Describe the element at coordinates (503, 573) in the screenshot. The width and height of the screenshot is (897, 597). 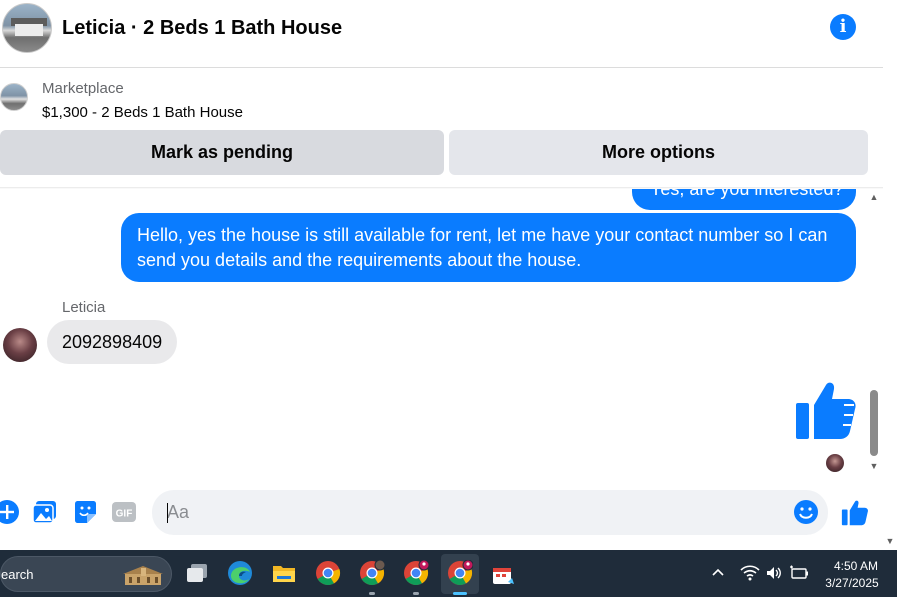
I see `app-store-icon` at that location.